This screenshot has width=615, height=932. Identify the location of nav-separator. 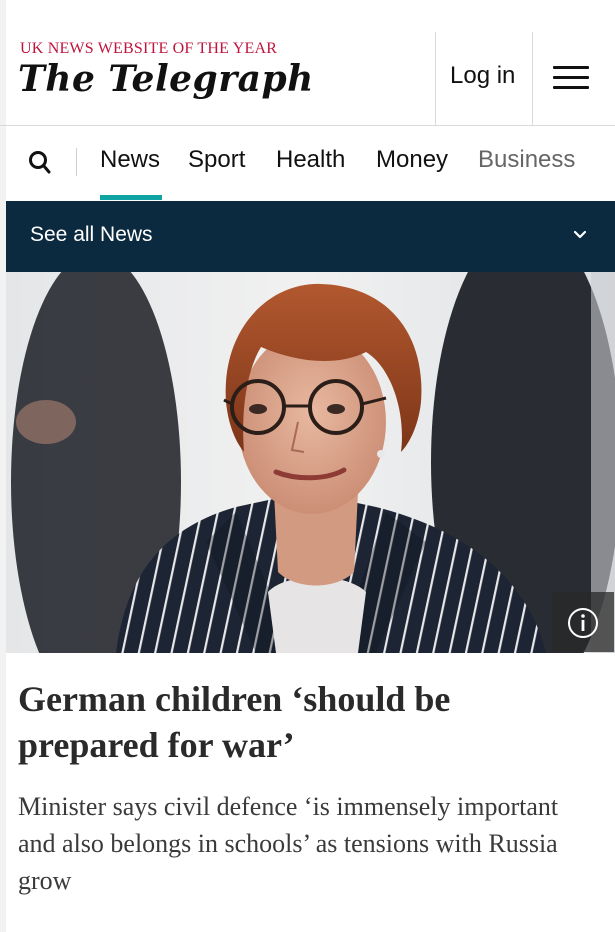
(76, 162).